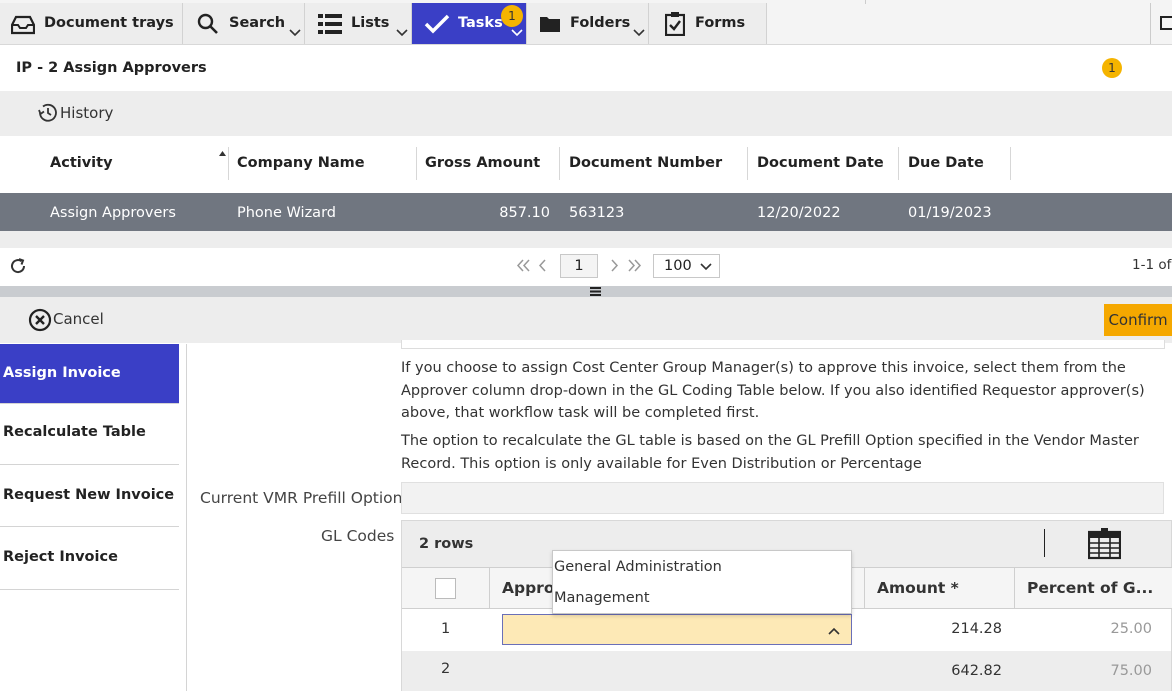 This screenshot has width=1172, height=691. Describe the element at coordinates (976, 671) in the screenshot. I see `cell-amount: 642.82` at that location.